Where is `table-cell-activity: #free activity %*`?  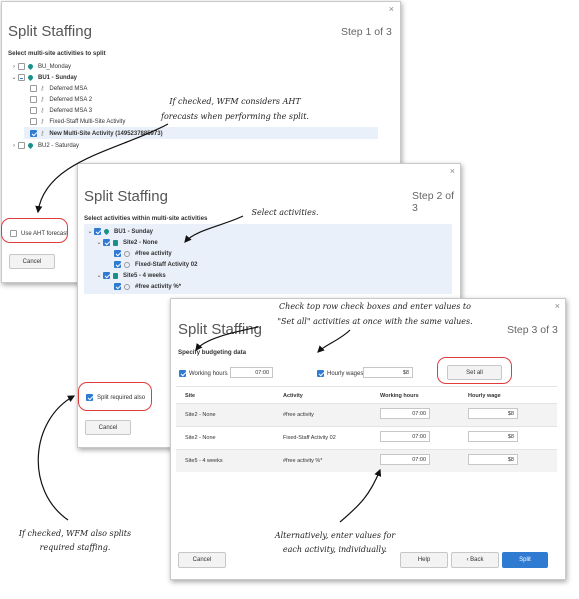 table-cell-activity: #free activity %* is located at coordinates (303, 461).